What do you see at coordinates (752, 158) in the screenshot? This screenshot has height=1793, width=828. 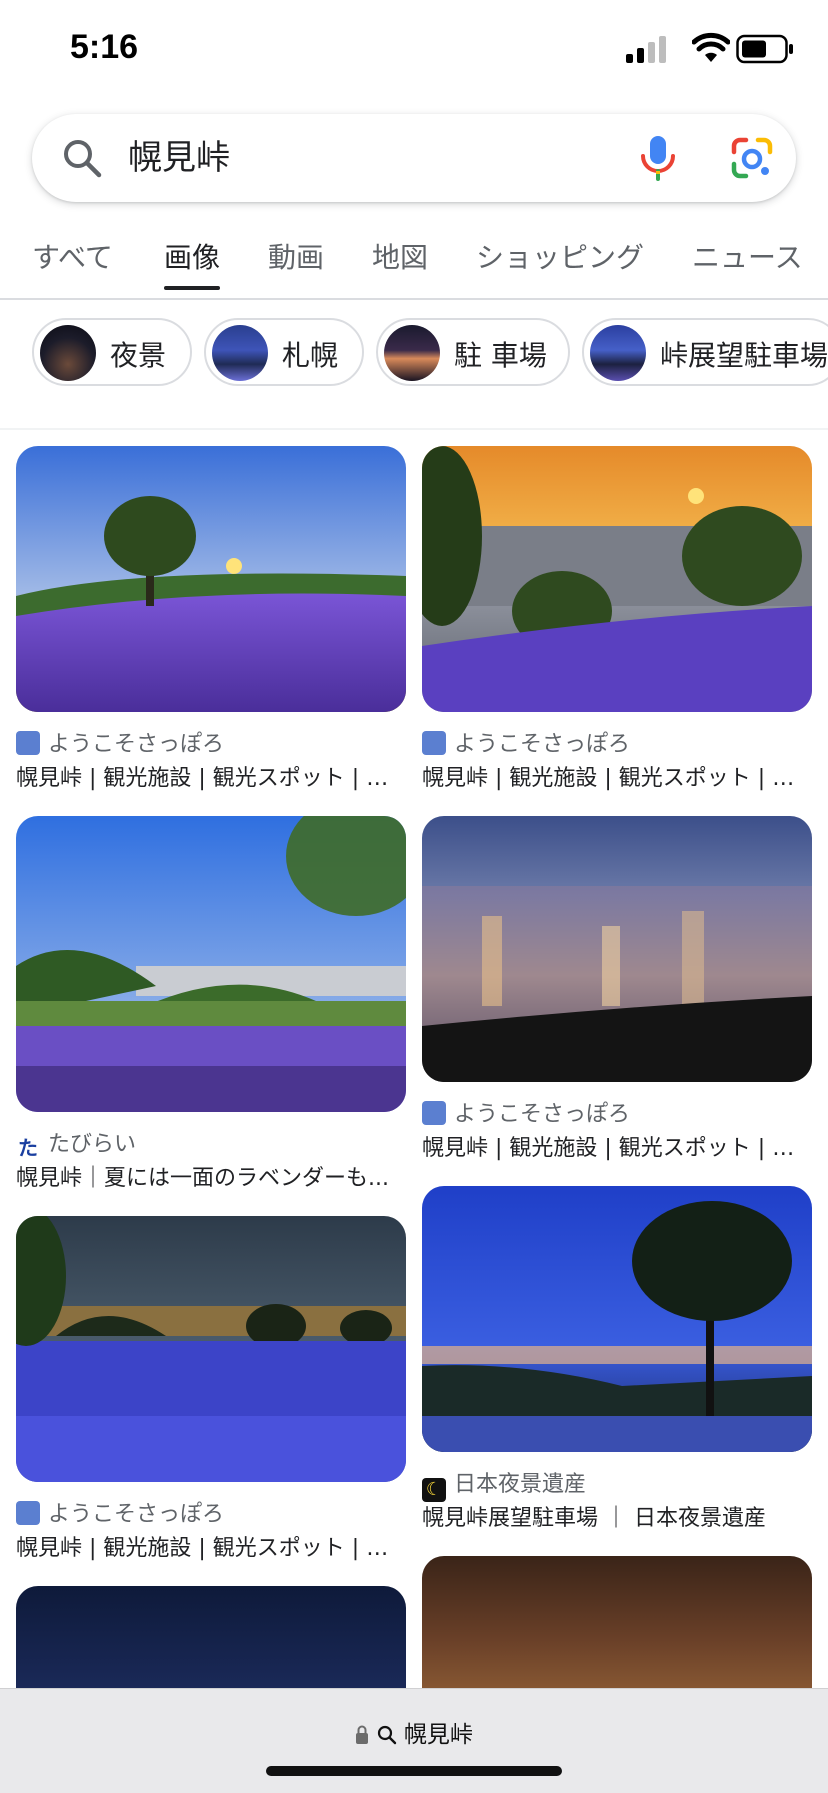 I see `google-lens-icon` at bounding box center [752, 158].